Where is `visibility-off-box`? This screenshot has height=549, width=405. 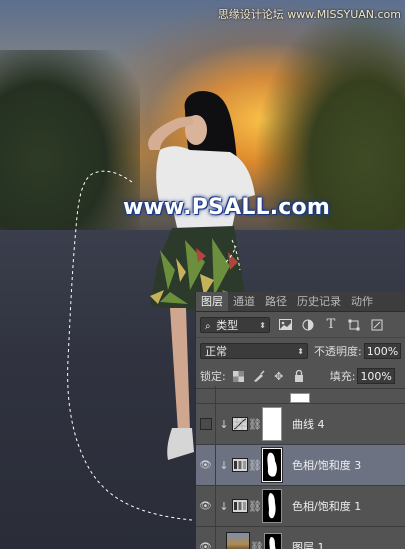
visibility-off-box is located at coordinates (205, 424).